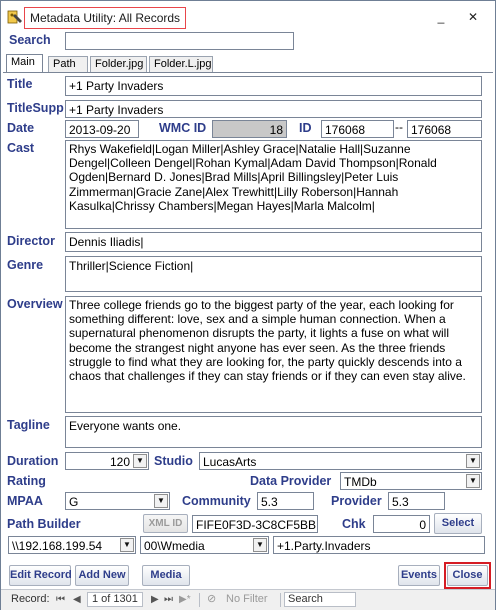  Describe the element at coordinates (119, 462) in the screenshot. I see `duration-value: 120` at that location.